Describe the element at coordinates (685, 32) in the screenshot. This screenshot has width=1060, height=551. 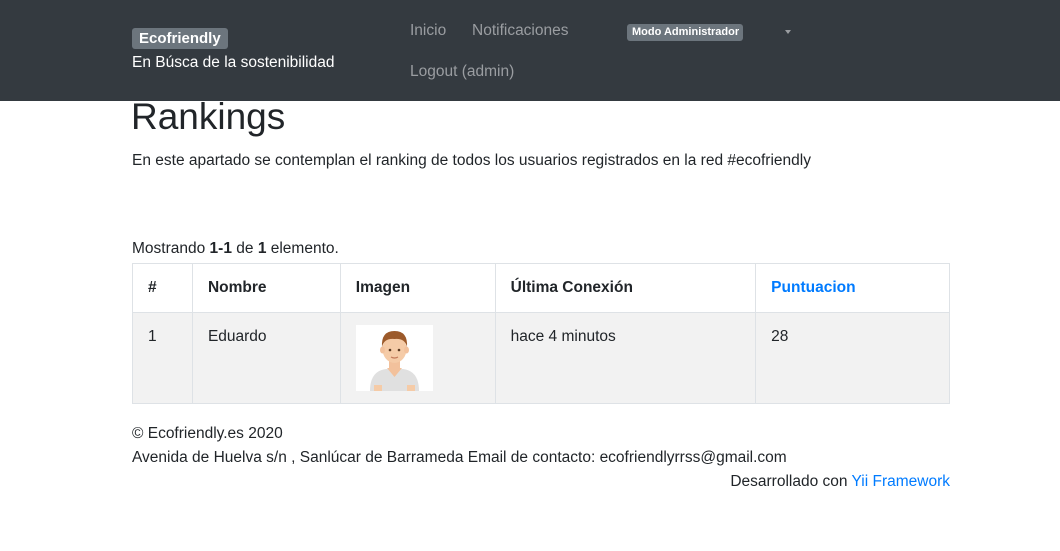
I see `admin-mode-dropdown: Modo Administrador` at that location.